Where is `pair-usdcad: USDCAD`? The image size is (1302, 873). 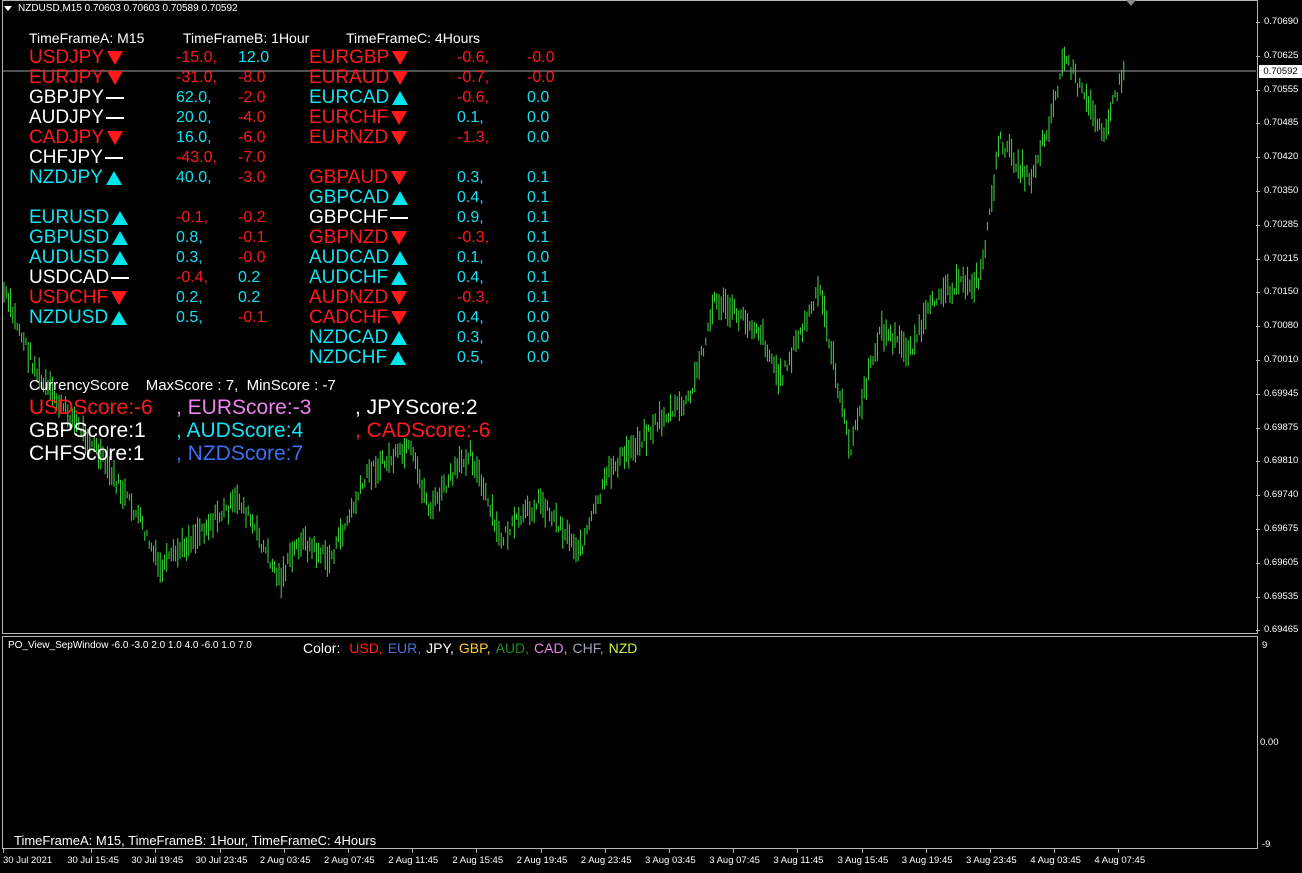 pair-usdcad: USDCAD is located at coordinates (79, 278).